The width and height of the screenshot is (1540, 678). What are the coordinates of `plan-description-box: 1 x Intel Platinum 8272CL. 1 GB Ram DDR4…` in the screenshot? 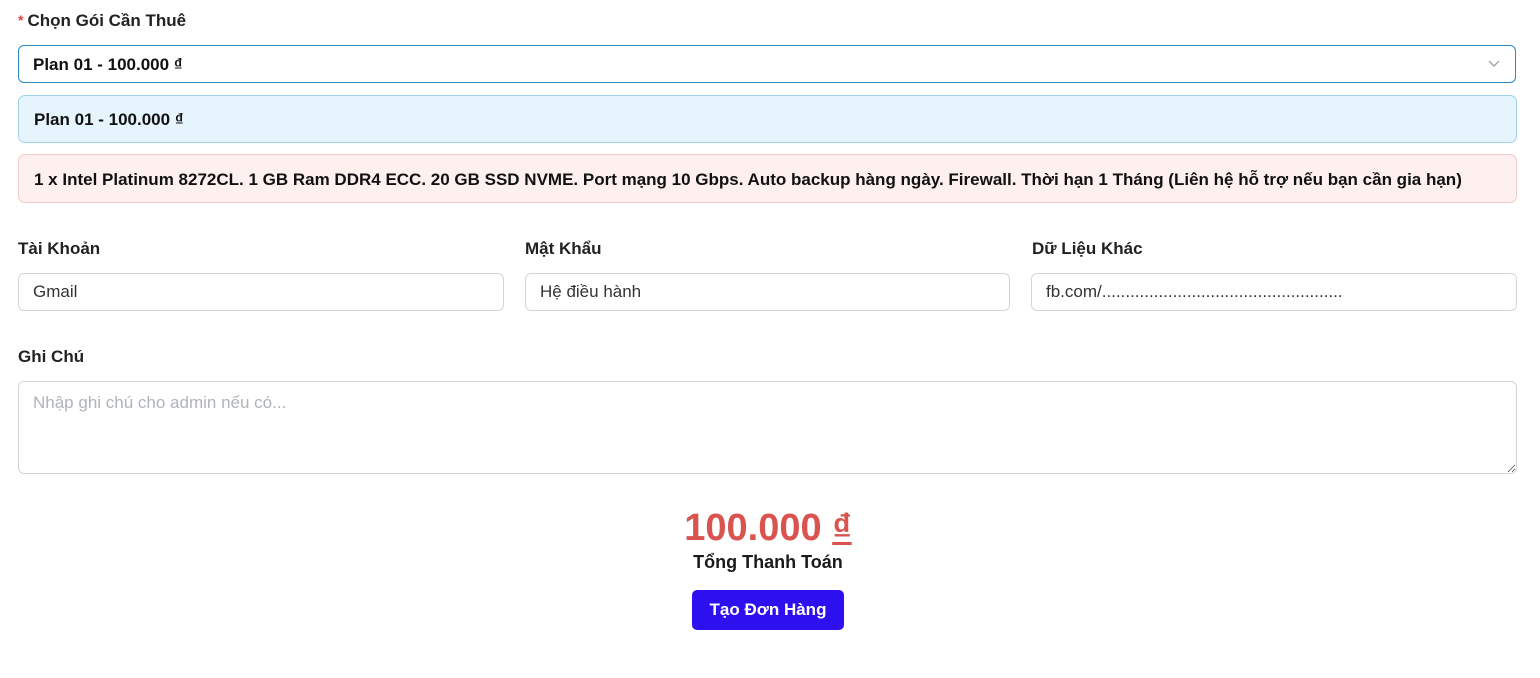 It's located at (767, 178).